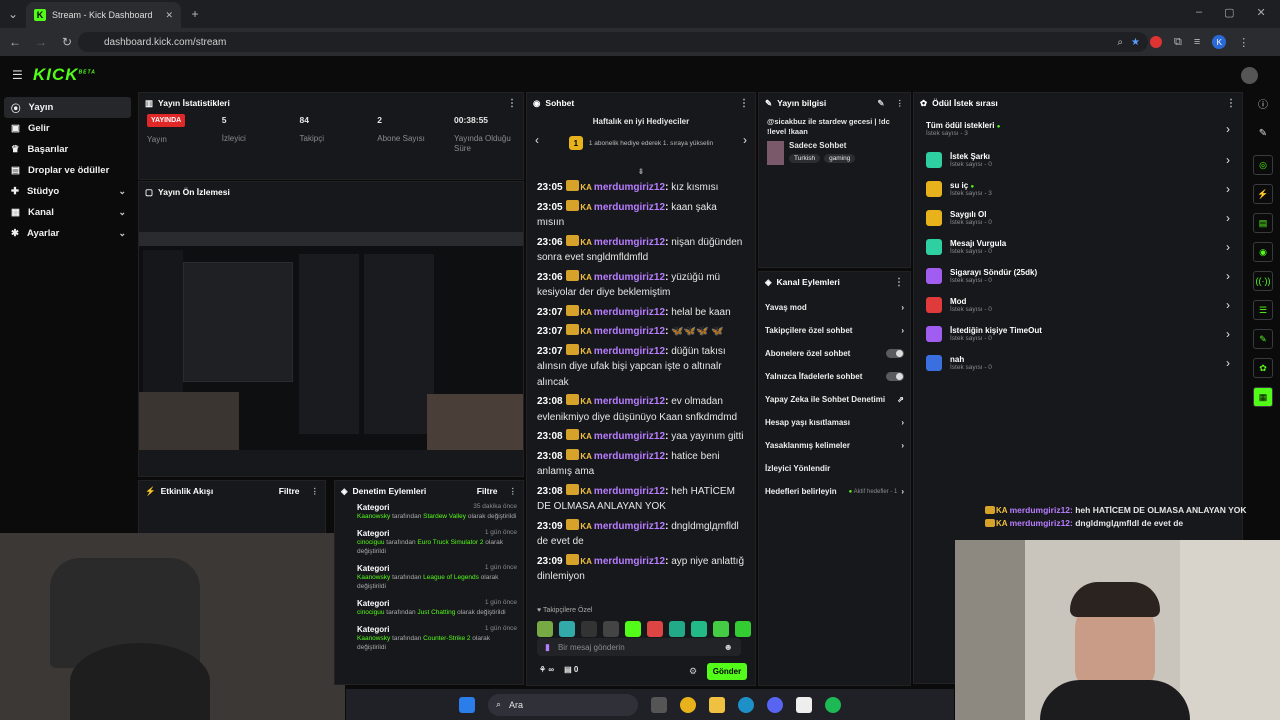 The image size is (1280, 720). I want to click on reward-item: Mesajı Vurgula İstek sayısı - 0 ›, so click(1078, 246).